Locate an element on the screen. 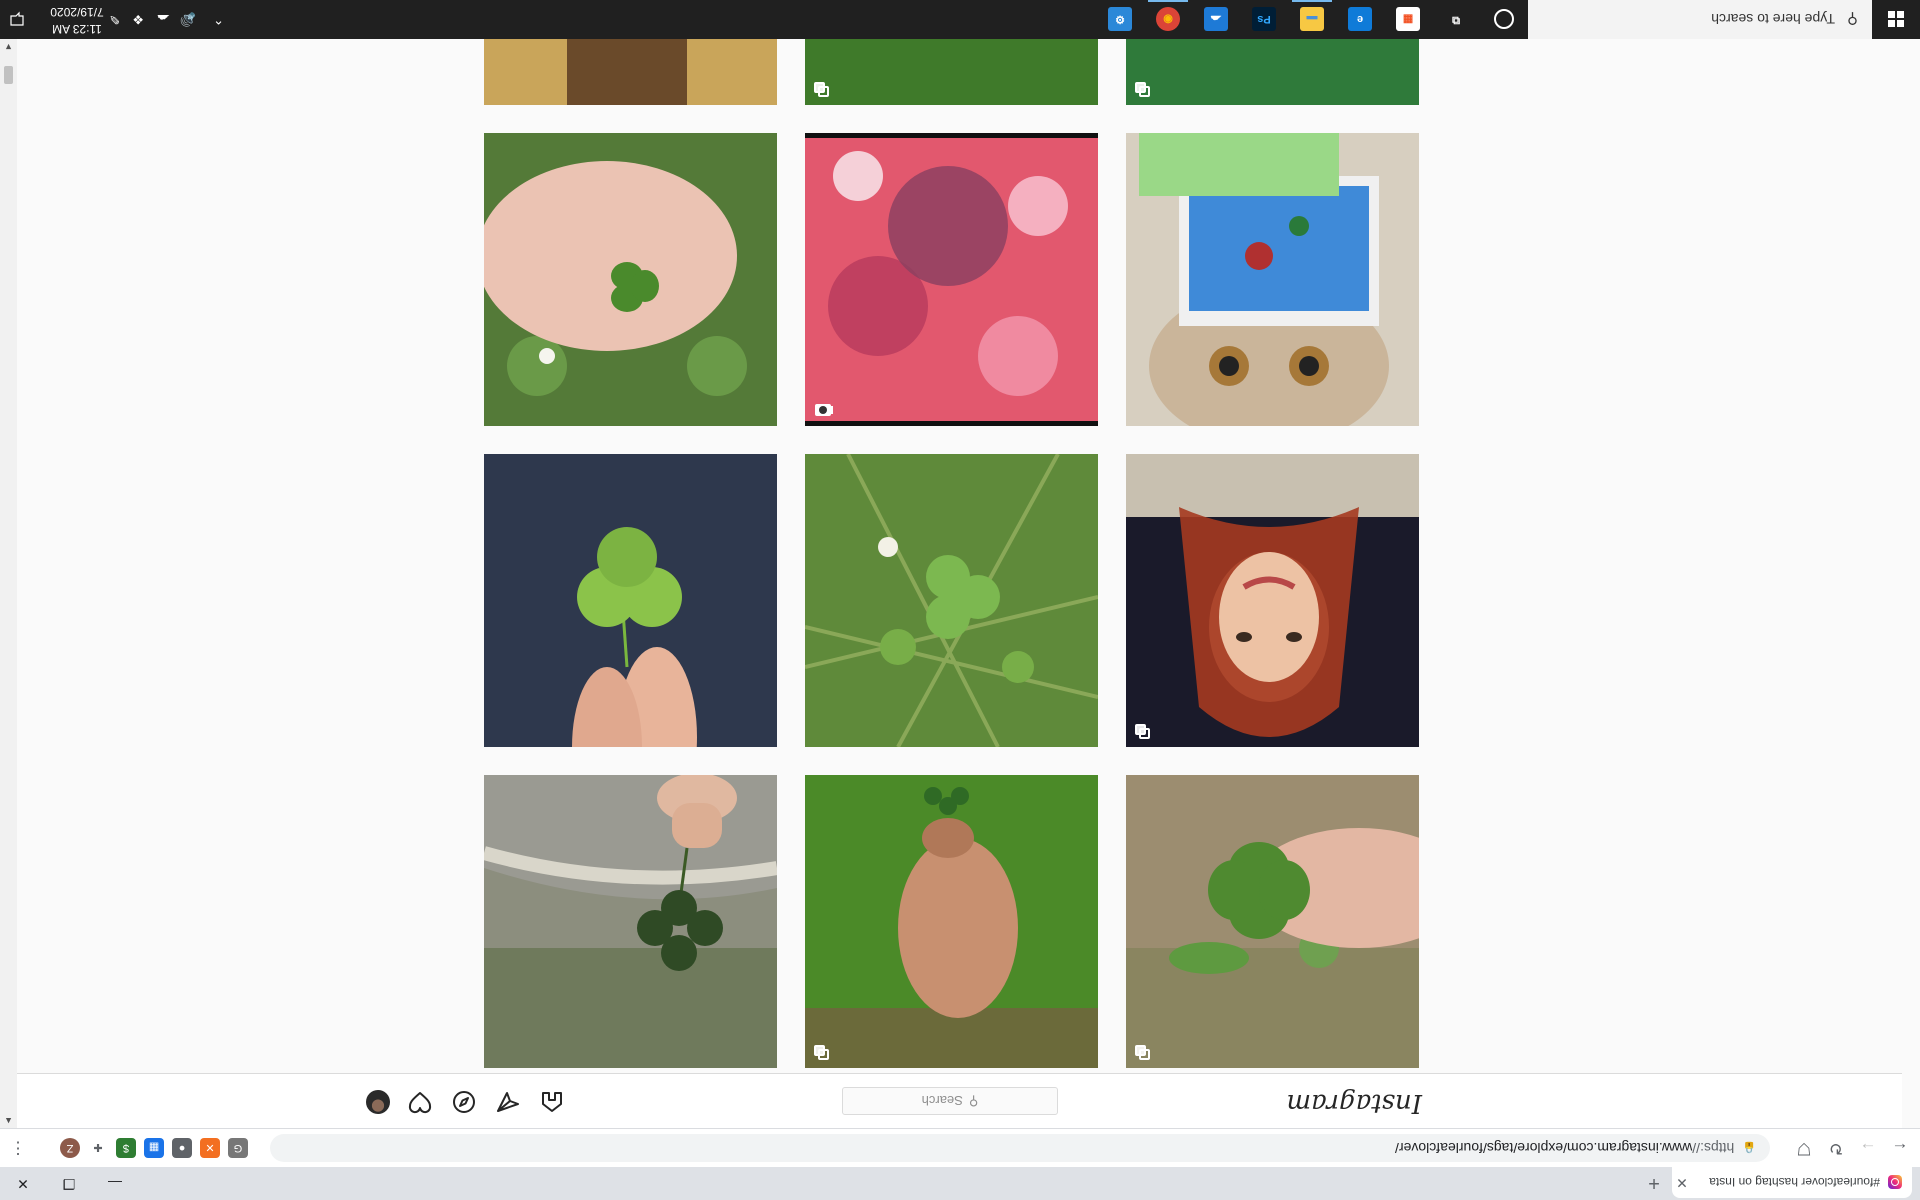  home-icon is located at coordinates (552, 1102).